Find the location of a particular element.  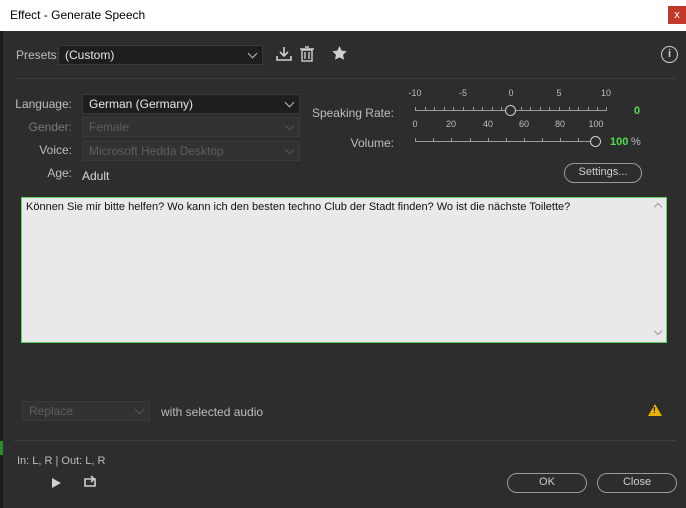

volume-slider: 0 20 40 60 80 100 is located at coordinates (508, 135).